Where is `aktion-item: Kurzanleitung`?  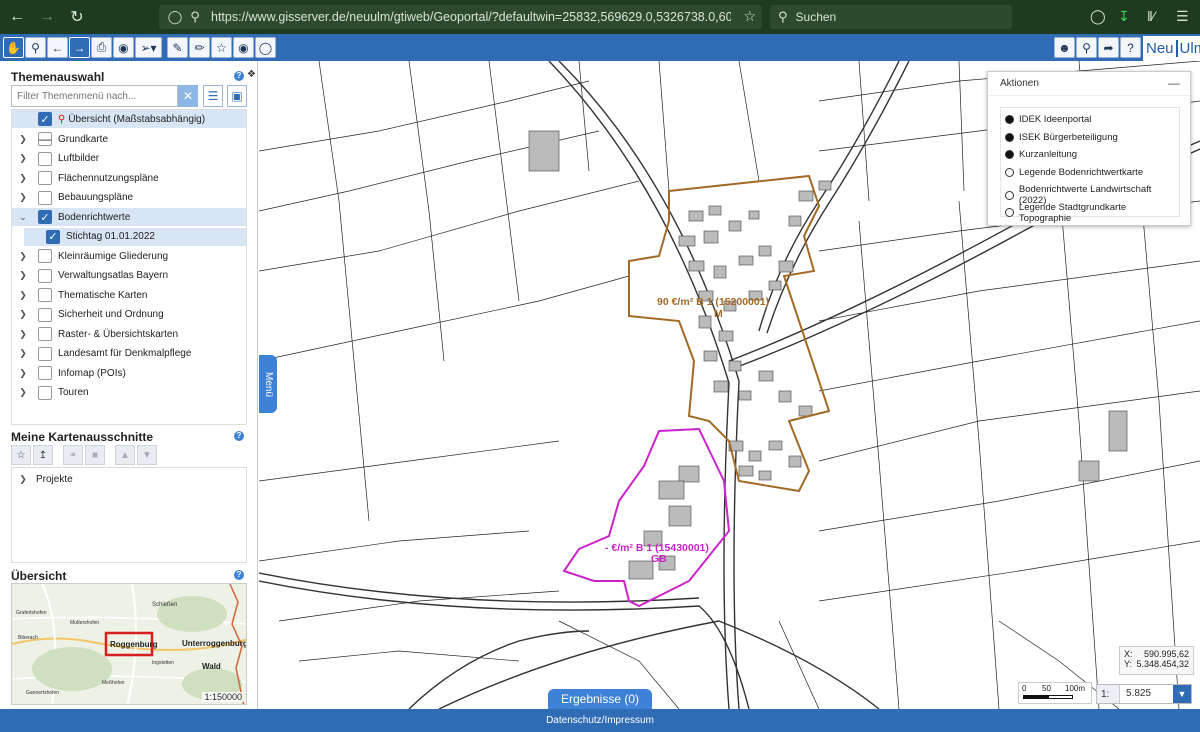
aktion-item: Kurzanleitung is located at coordinates (1041, 154).